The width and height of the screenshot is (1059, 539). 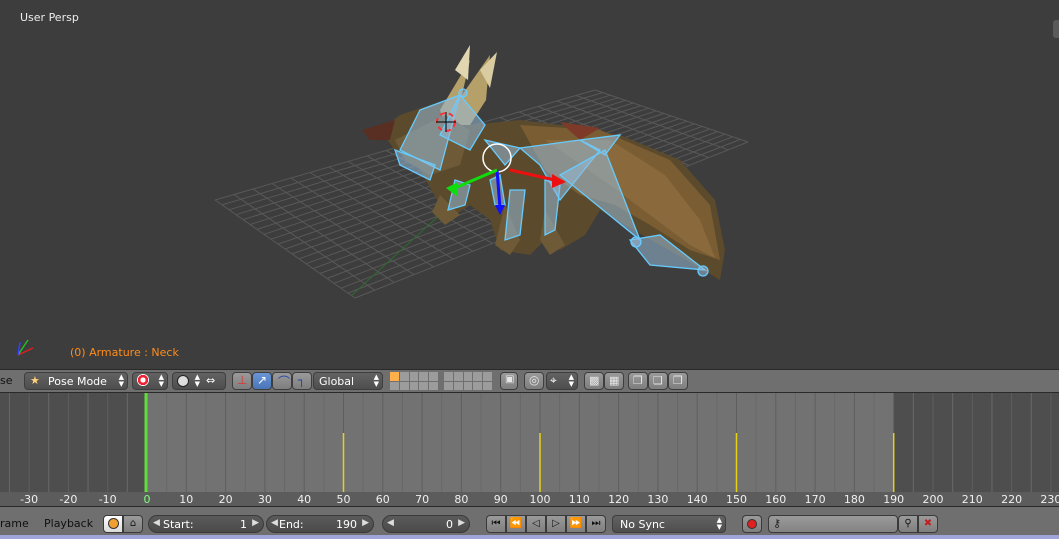 What do you see at coordinates (414, 381) in the screenshot?
I see `bone-layers-grid-left` at bounding box center [414, 381].